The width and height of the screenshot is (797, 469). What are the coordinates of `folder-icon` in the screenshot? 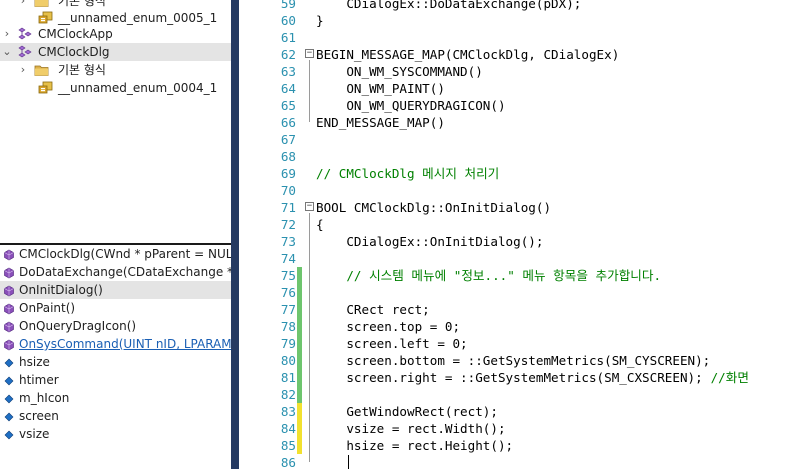 It's located at (41, 4).